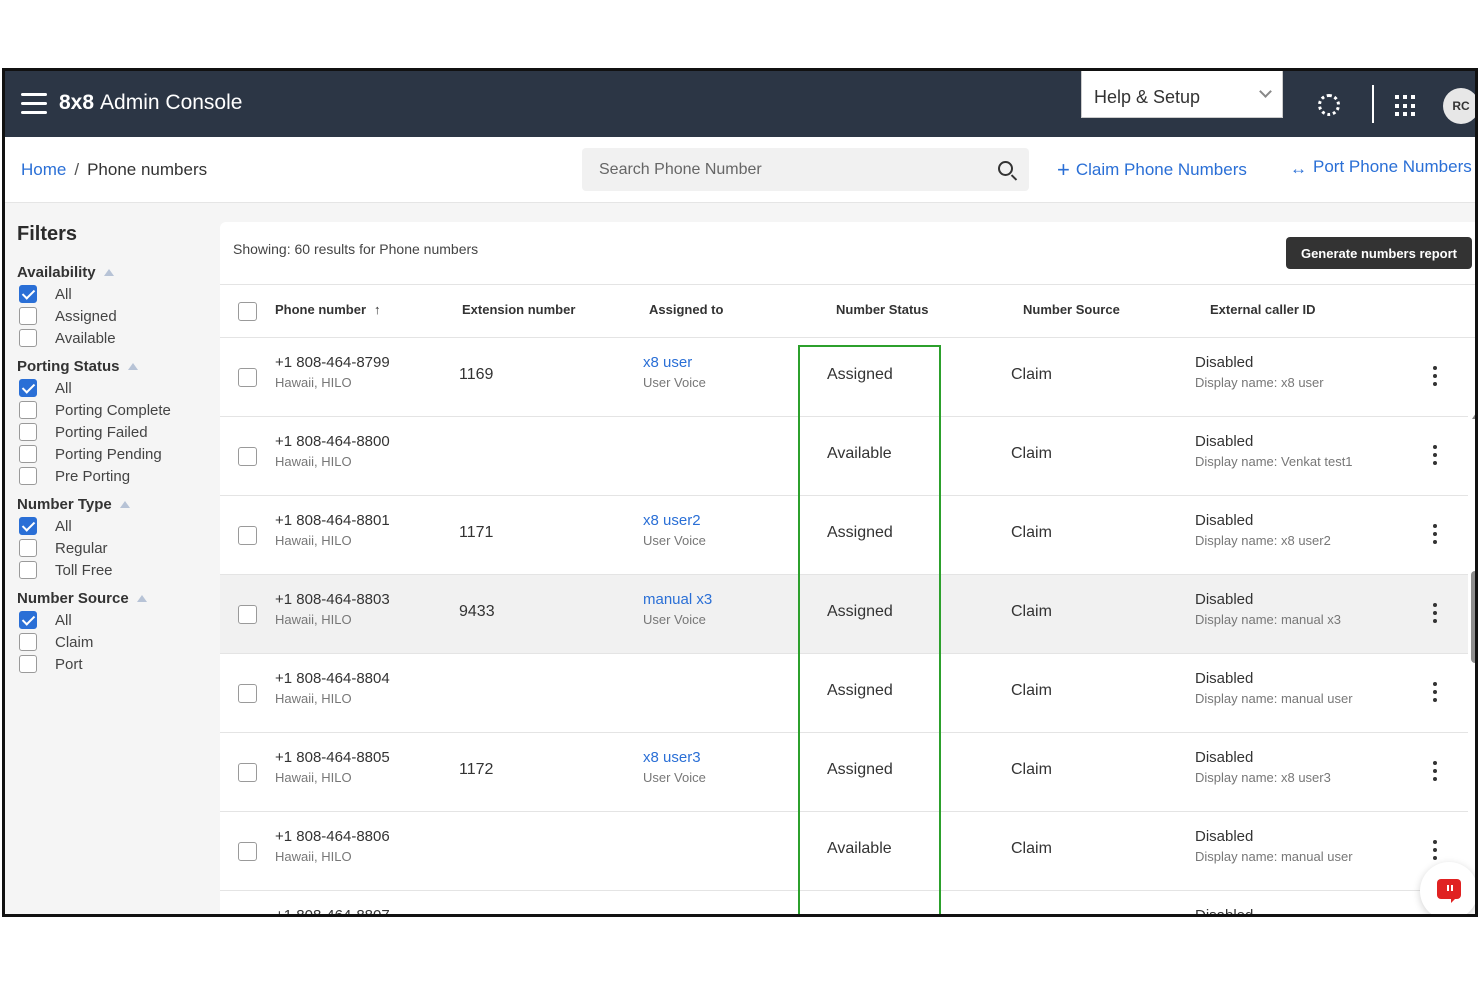  Describe the element at coordinates (1447, 888) in the screenshot. I see `chat-button` at that location.